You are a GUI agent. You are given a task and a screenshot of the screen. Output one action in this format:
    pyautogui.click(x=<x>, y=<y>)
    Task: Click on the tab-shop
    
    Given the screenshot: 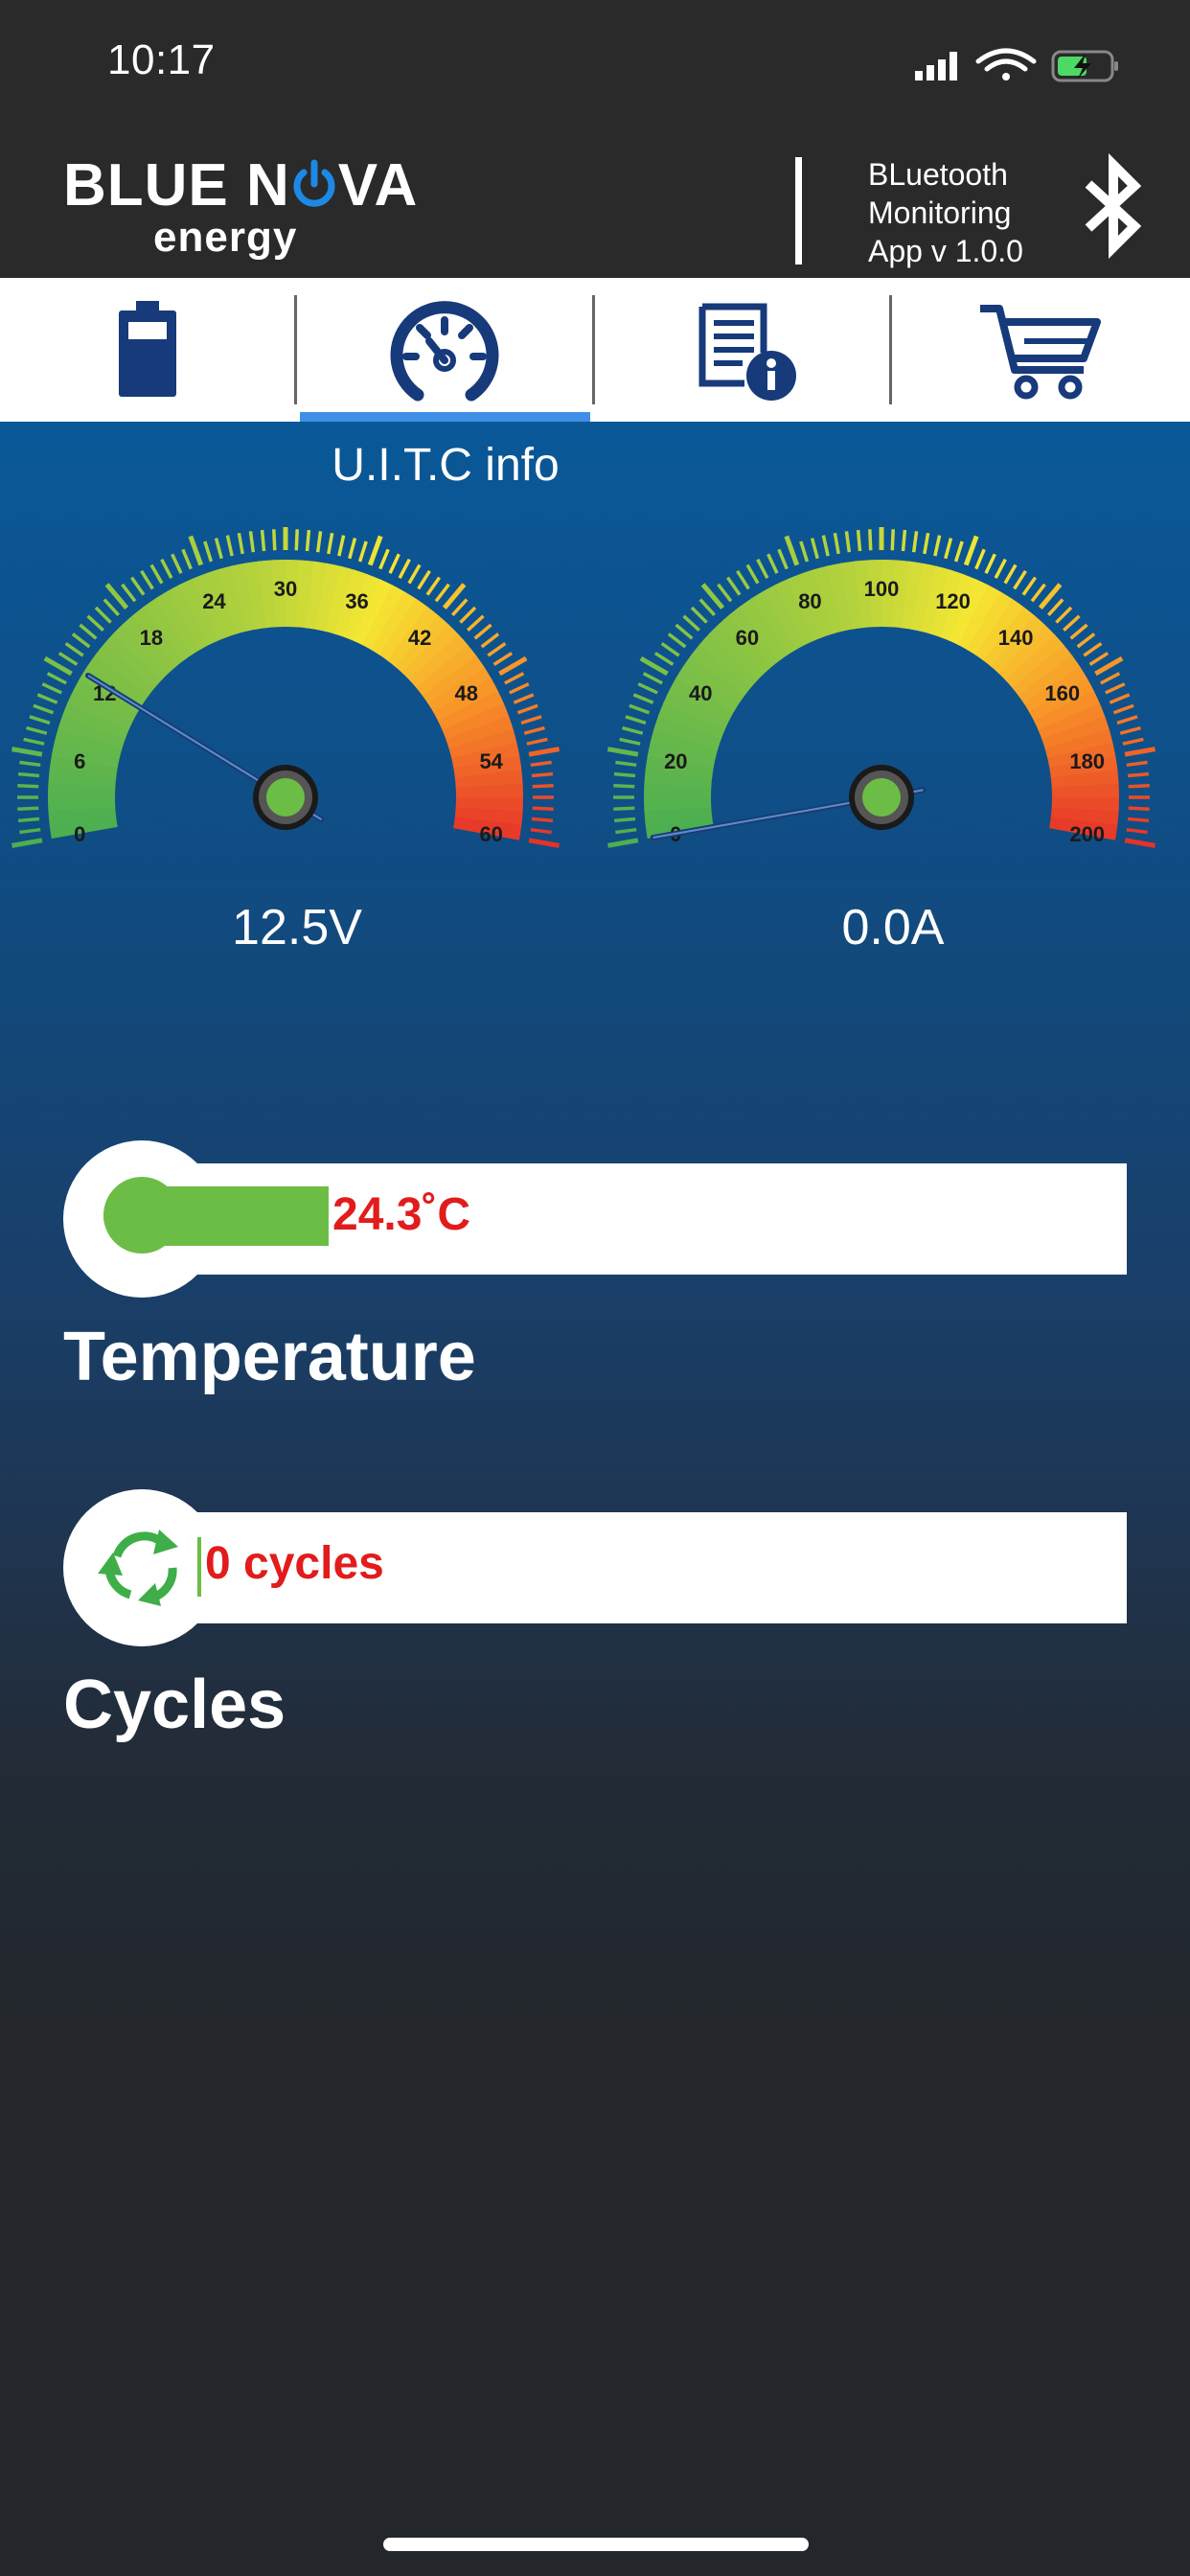 What is the action you would take?
    pyautogui.click(x=1039, y=350)
    